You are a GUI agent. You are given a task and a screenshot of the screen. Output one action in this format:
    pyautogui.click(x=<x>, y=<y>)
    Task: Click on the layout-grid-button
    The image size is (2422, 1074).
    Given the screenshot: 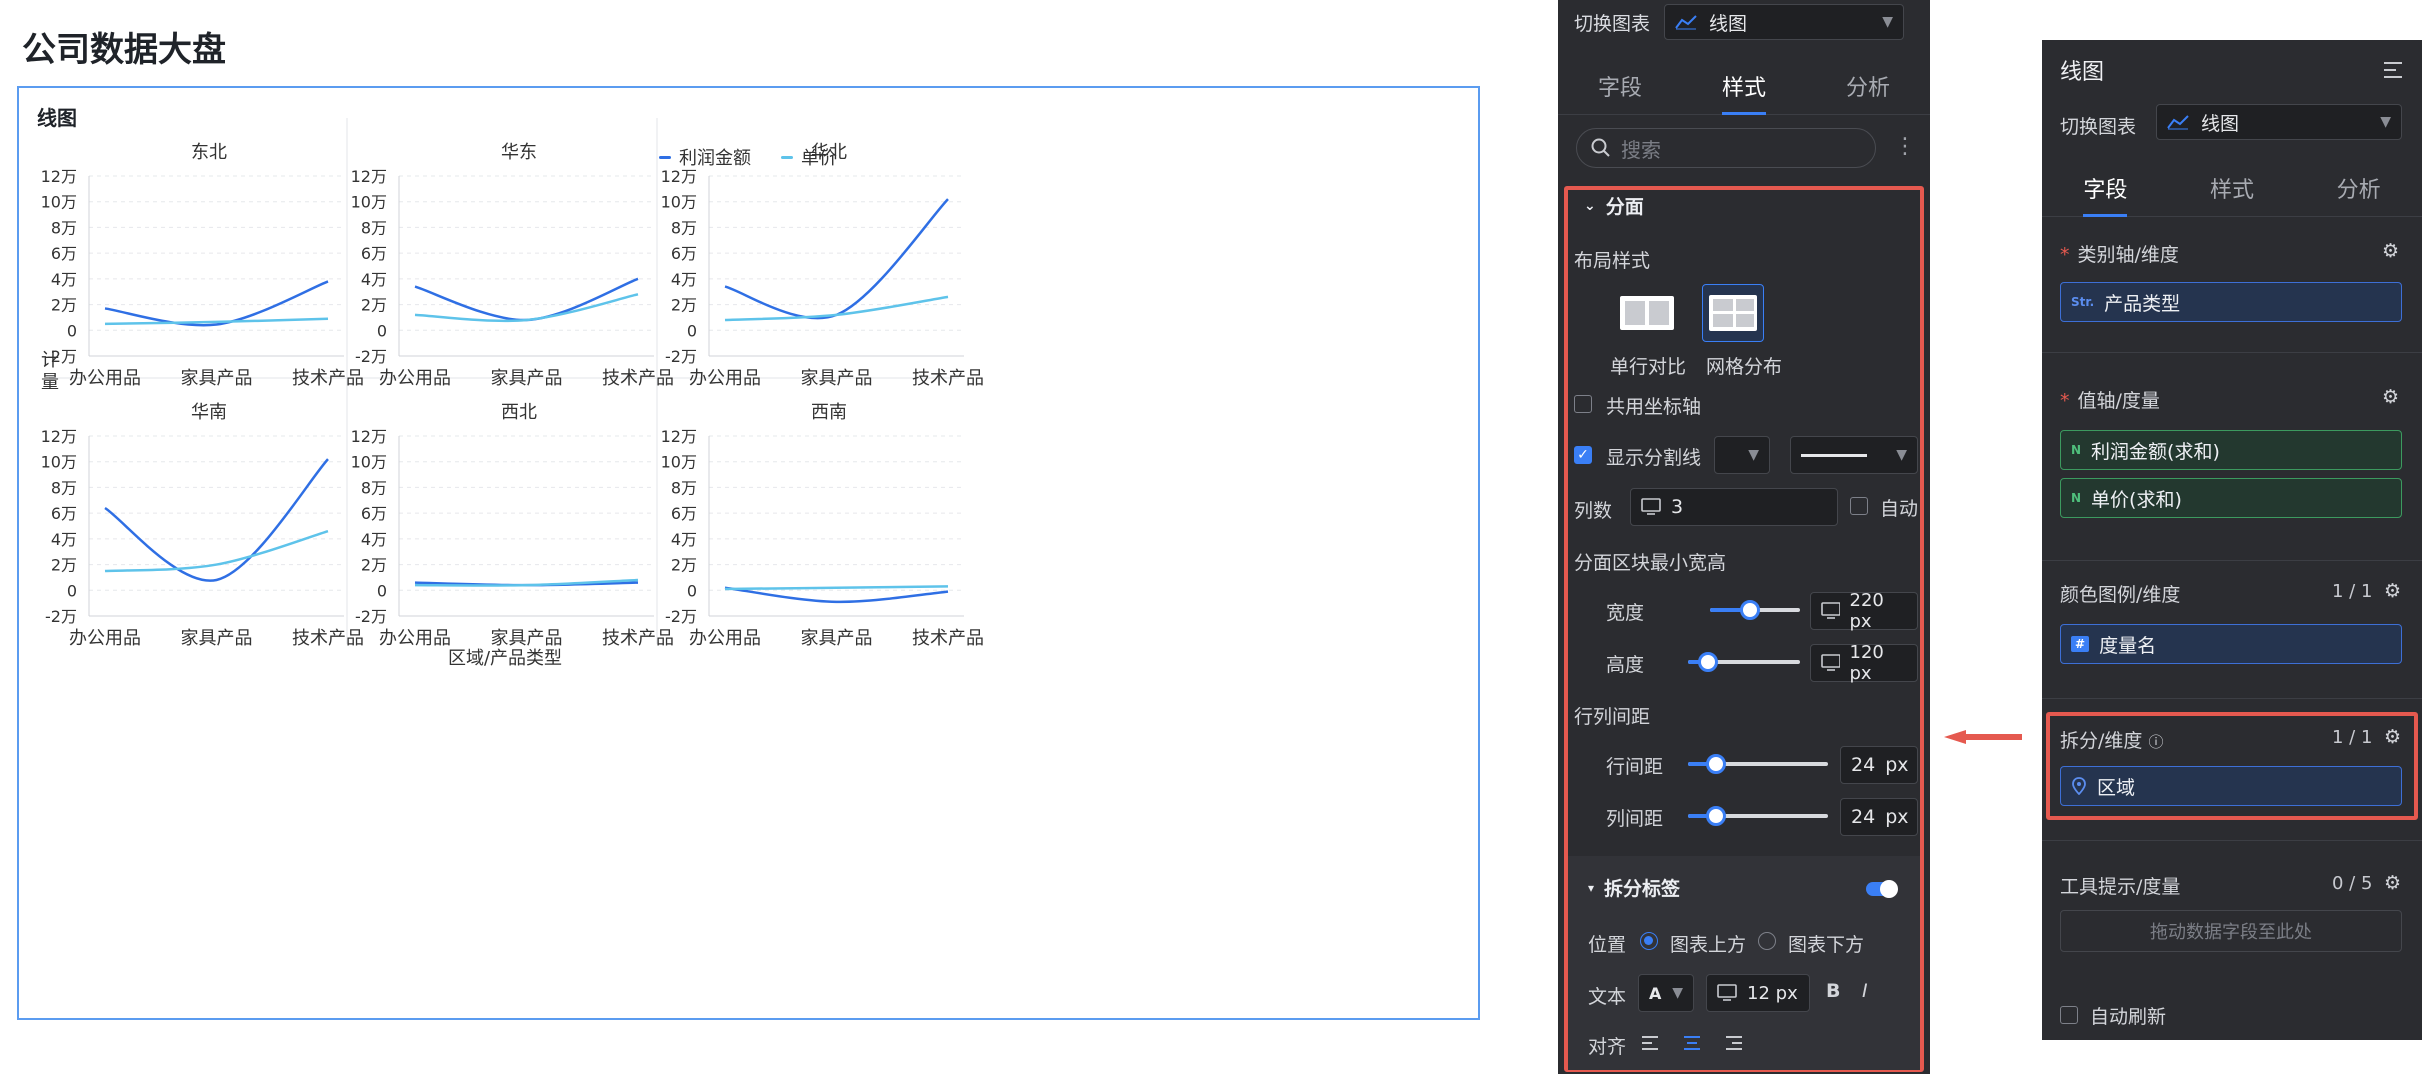 What is the action you would take?
    pyautogui.click(x=1733, y=313)
    